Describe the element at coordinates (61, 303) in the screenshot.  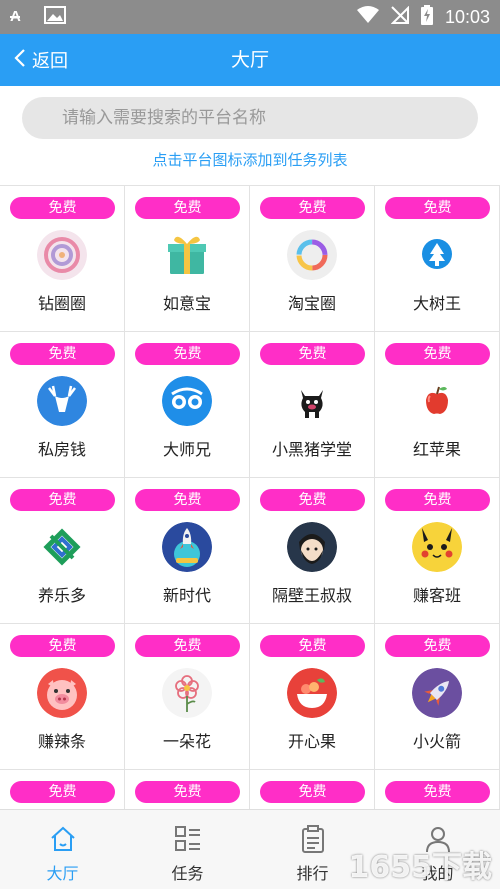
I see `platform-name: 钻圈圈` at that location.